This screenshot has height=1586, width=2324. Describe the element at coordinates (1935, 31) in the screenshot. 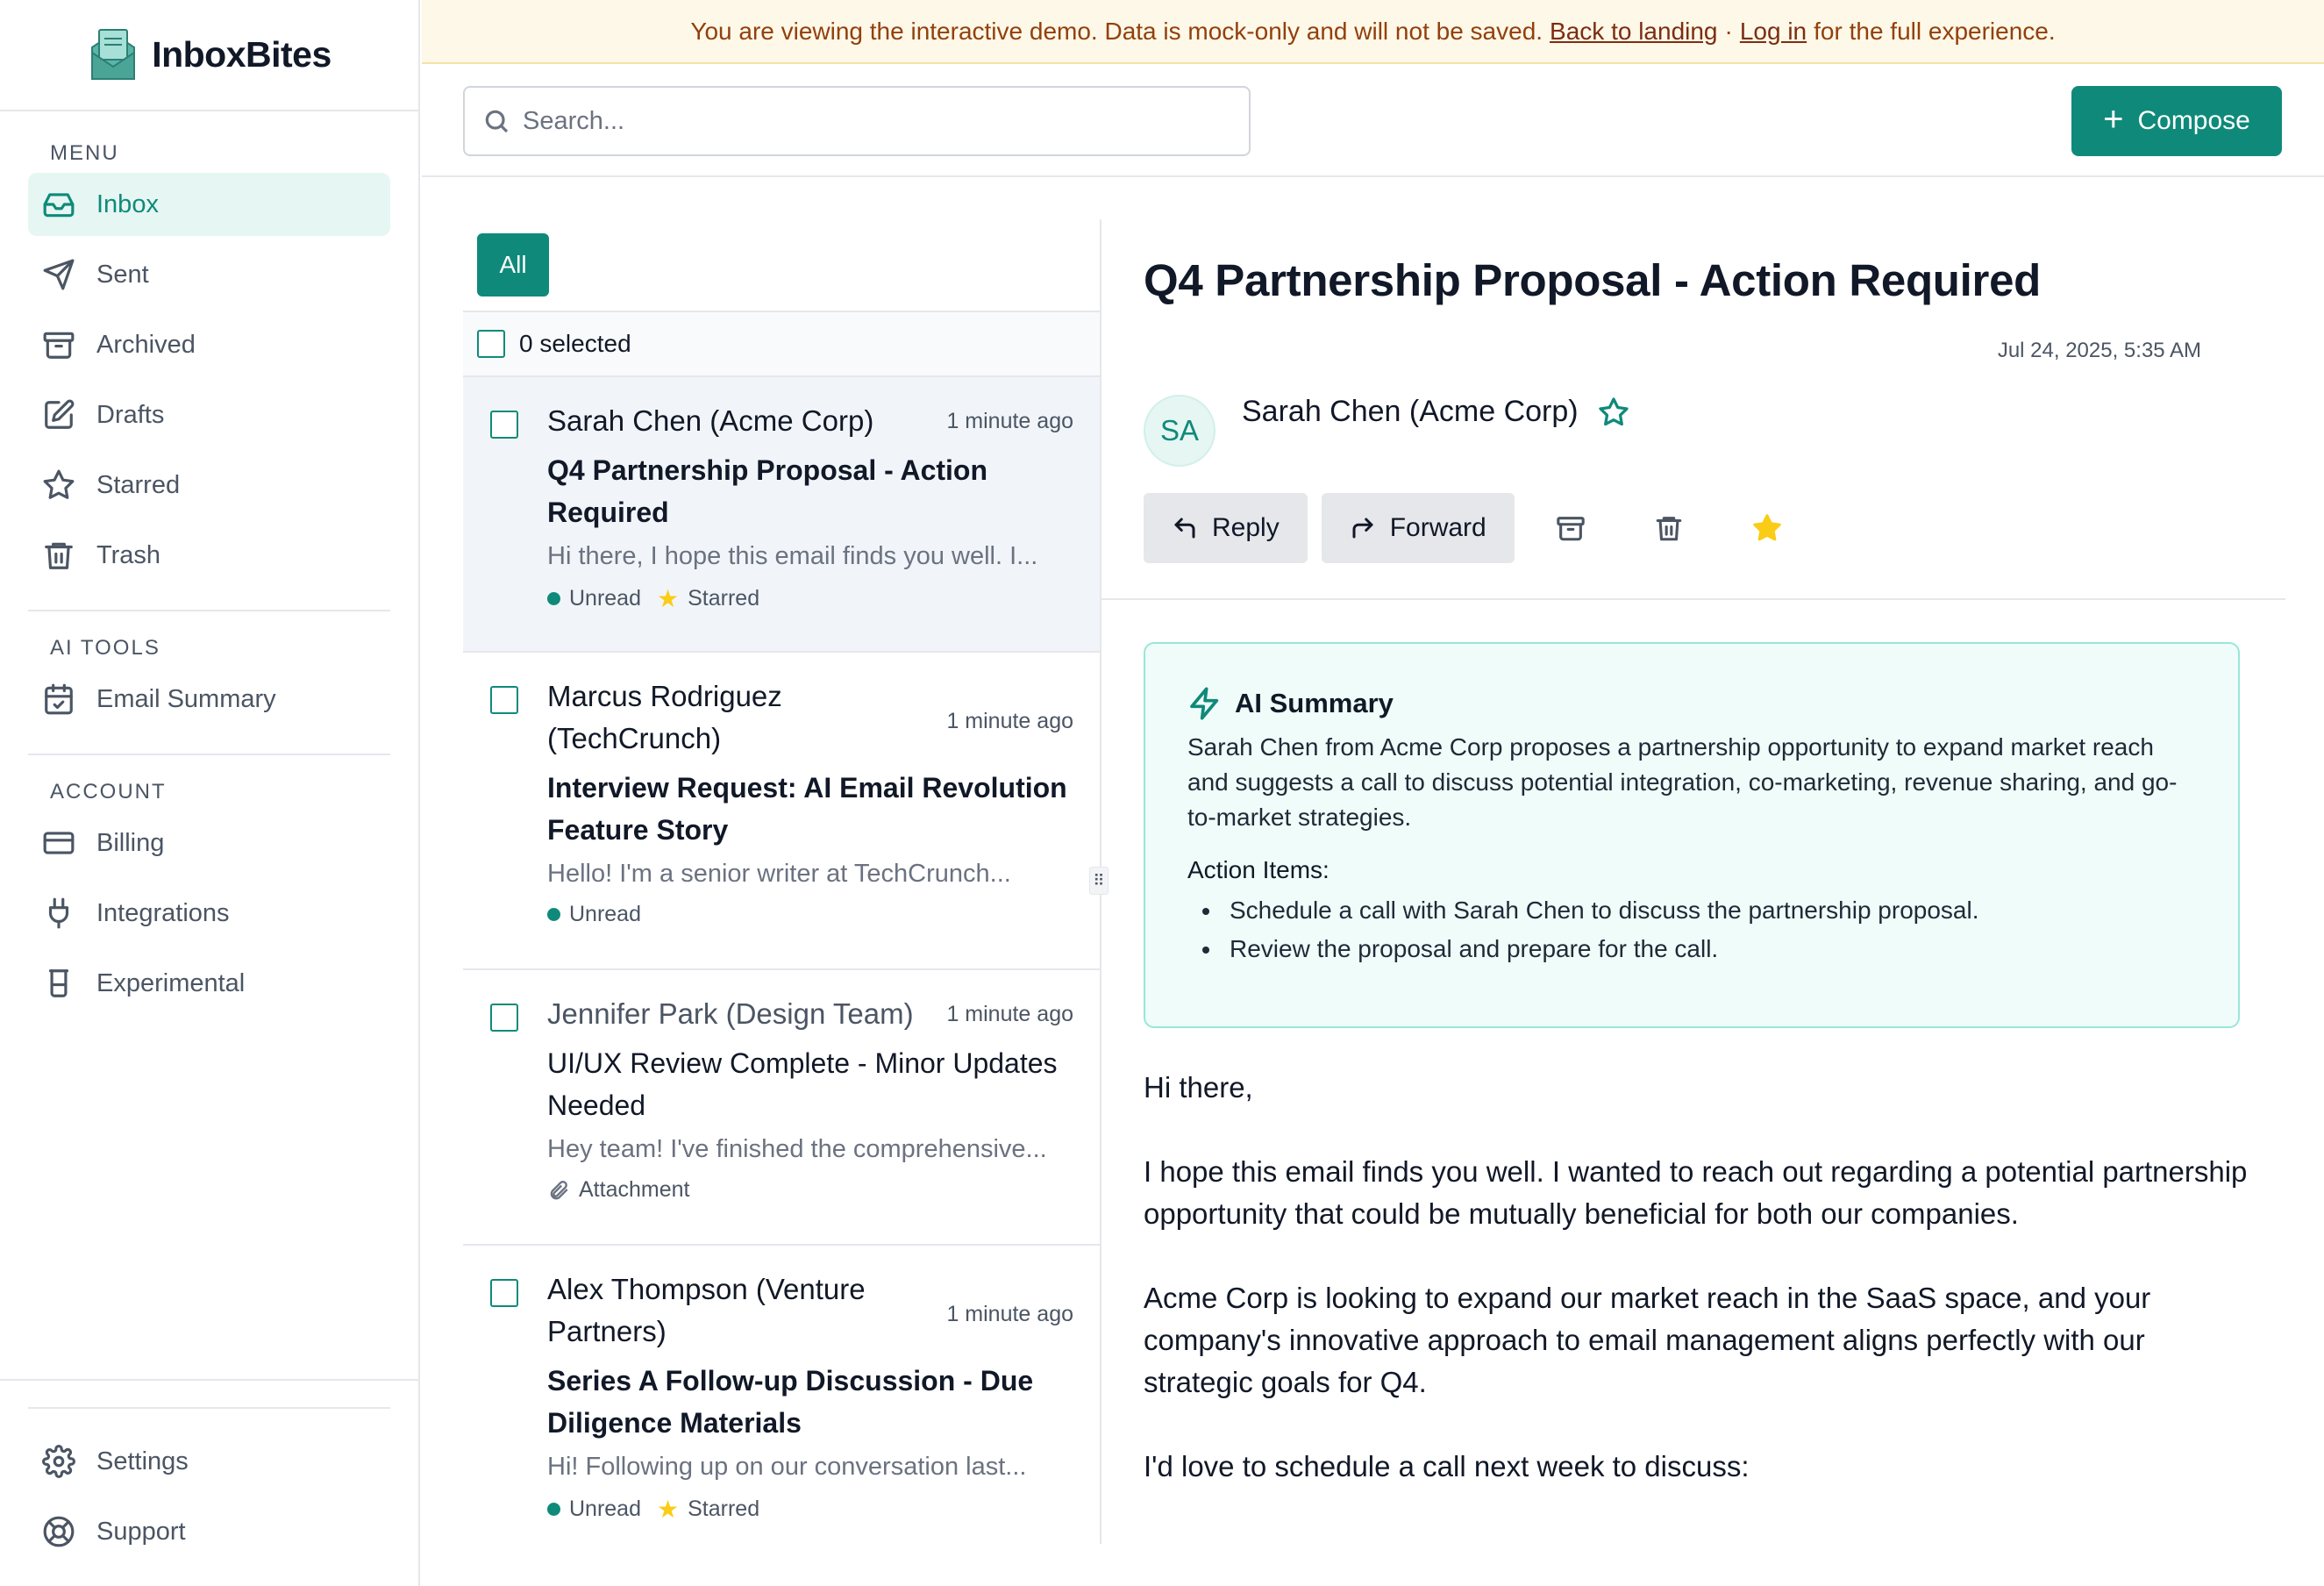

I see `banner-suffix: for the full experience.` at that location.